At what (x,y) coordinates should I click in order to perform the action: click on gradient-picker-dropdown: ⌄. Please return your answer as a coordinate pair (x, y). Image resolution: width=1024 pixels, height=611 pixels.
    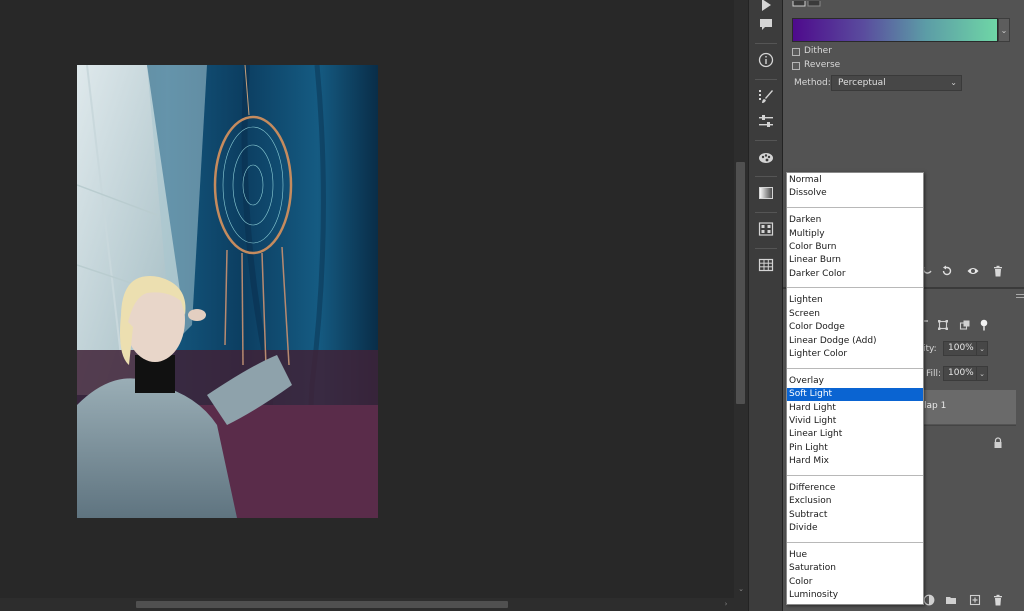
    Looking at the image, I should click on (1004, 30).